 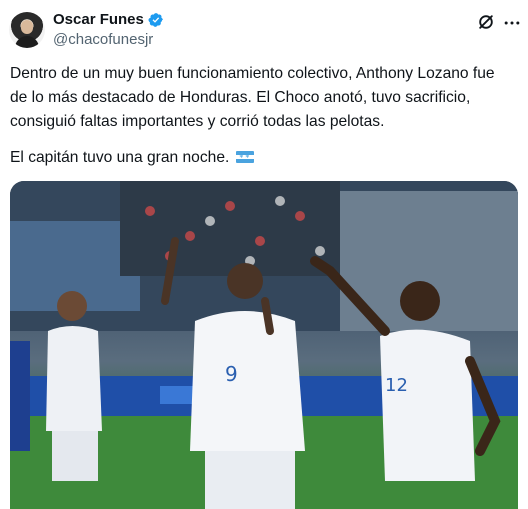 I want to click on tweet-paragraph-2: El capitán tuvo una gran noche., so click(x=120, y=157).